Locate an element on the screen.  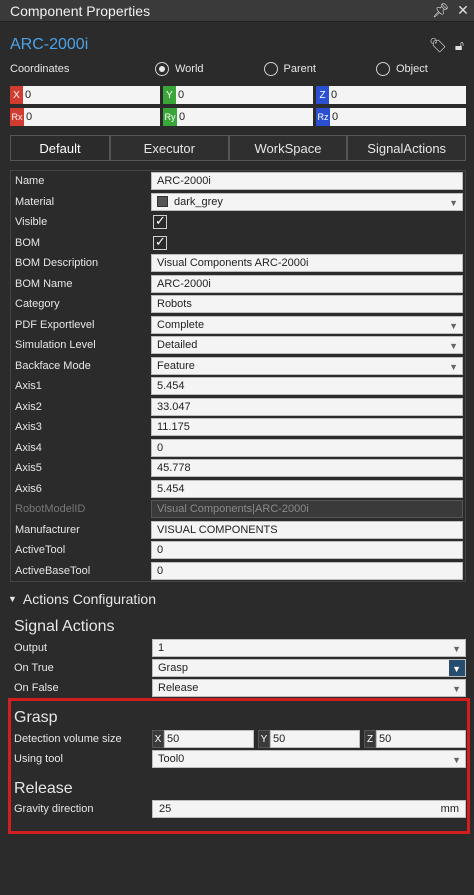
on-false-row: On False Release ▼ is located at coordinates (240, 688).